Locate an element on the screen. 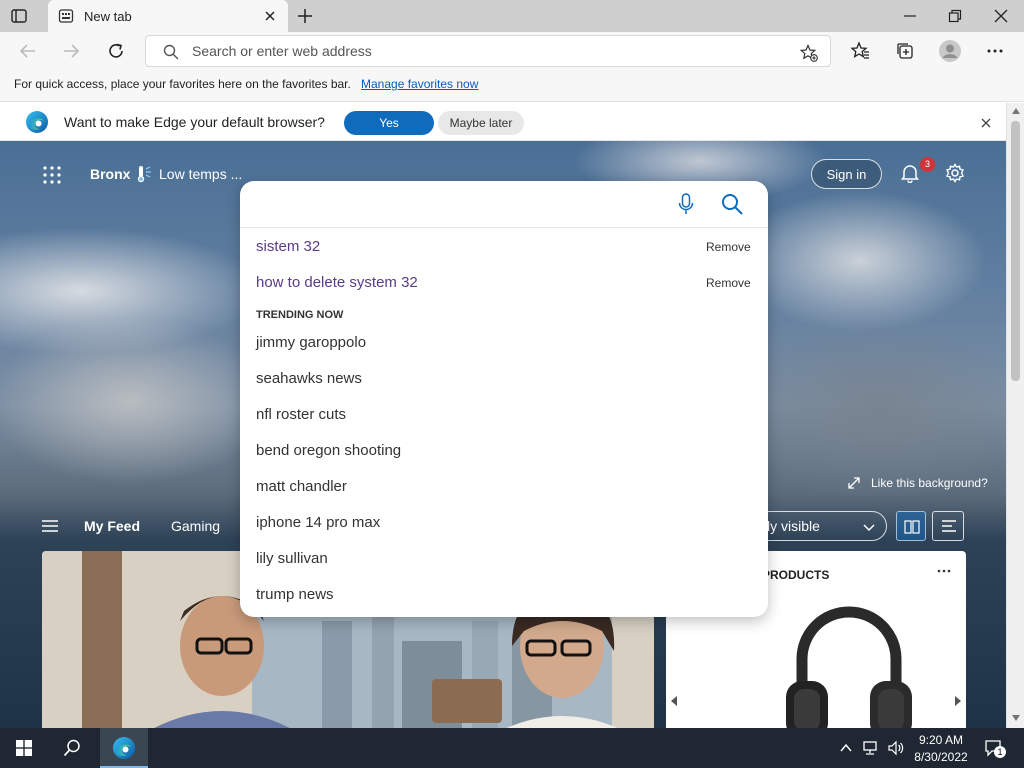 Image resolution: width=1024 pixels, height=768 pixels. yes-button: Yes is located at coordinates (389, 123).